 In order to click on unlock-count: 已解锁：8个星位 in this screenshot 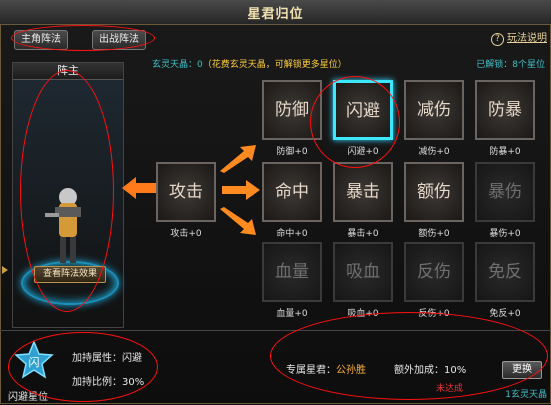, I will do `click(510, 65)`.